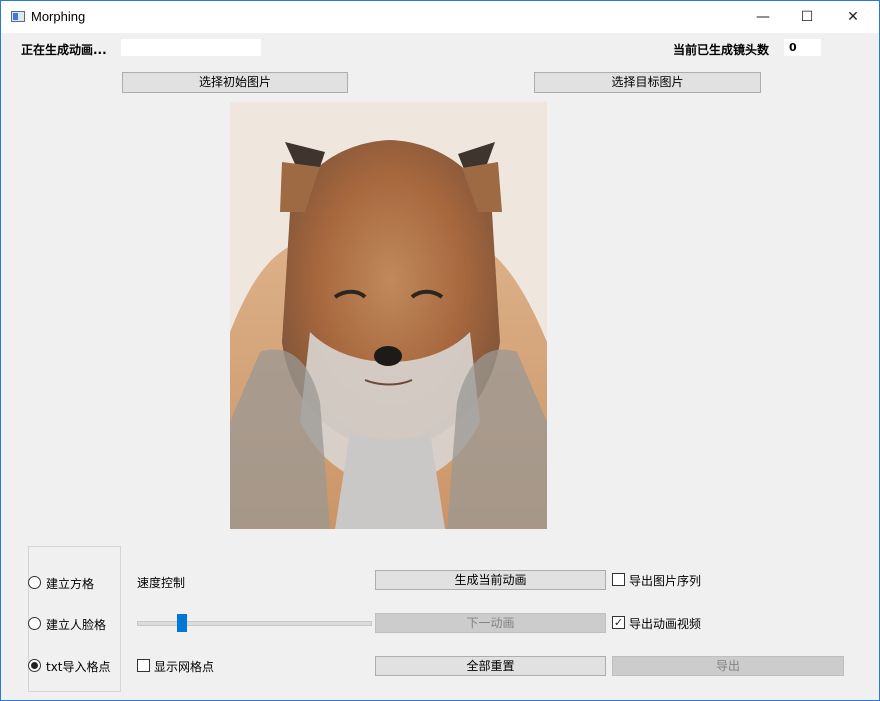 The image size is (880, 701). What do you see at coordinates (70, 584) in the screenshot?
I see `radio-square-grid-label: 建立方格` at bounding box center [70, 584].